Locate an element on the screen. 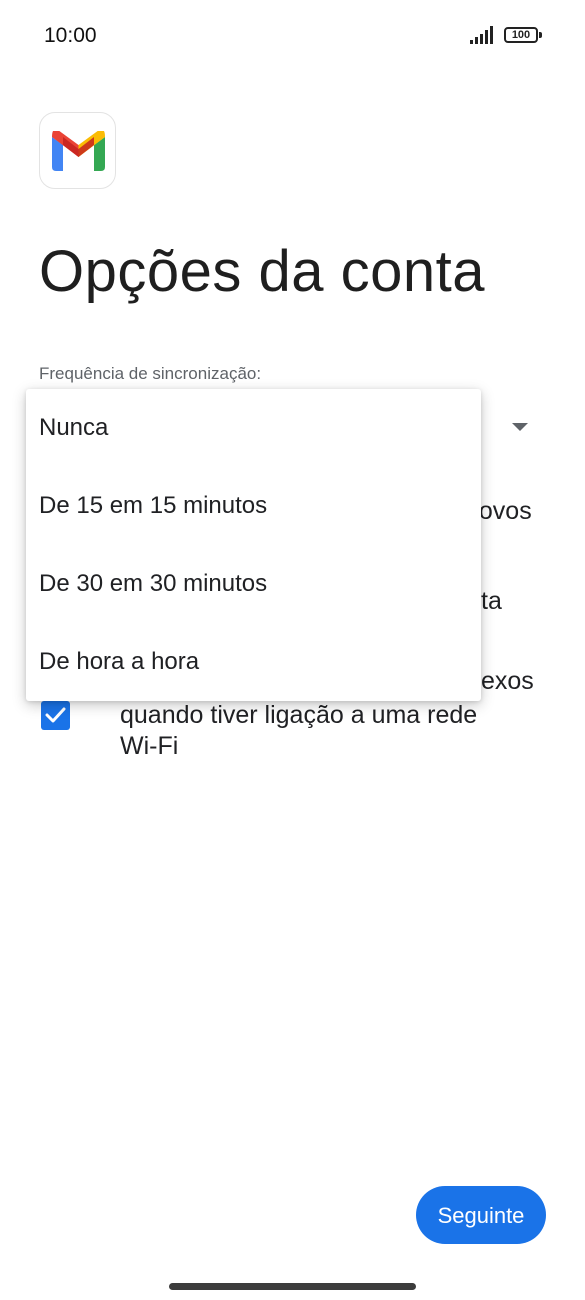 This screenshot has width=585, height=1300. check-icon is located at coordinates (55, 715).